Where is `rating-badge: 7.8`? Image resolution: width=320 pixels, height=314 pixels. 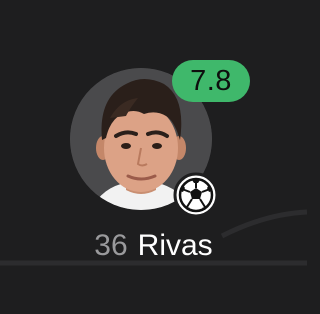 rating-badge: 7.8 is located at coordinates (211, 81).